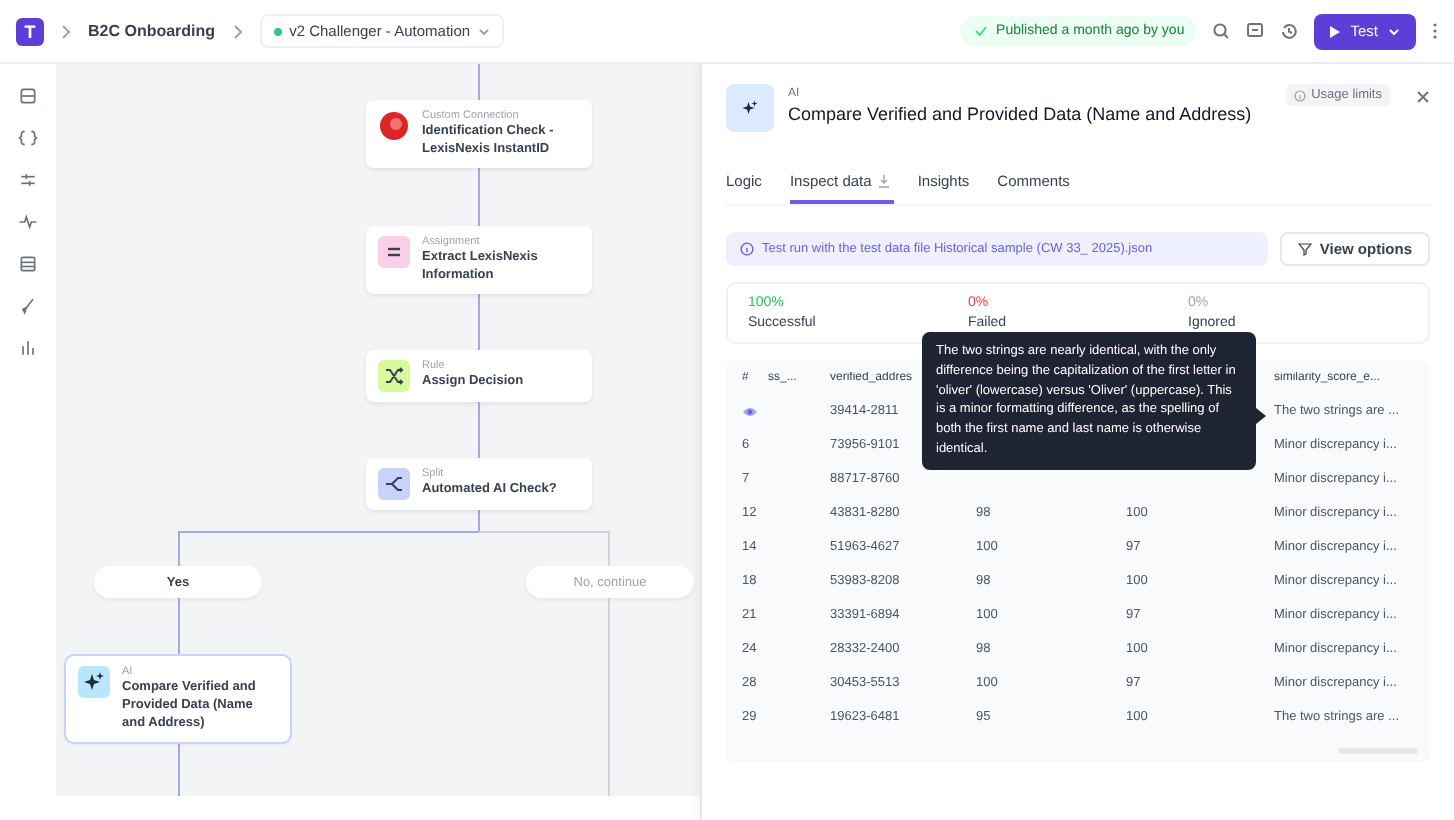 The width and height of the screenshot is (1454, 820). What do you see at coordinates (28, 138) in the screenshot?
I see `braces-icon` at bounding box center [28, 138].